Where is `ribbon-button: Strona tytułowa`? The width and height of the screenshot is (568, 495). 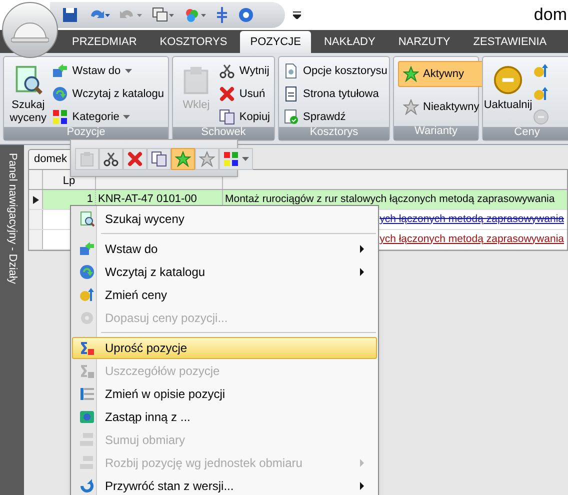 ribbon-button: Strona tytułowa is located at coordinates (335, 94).